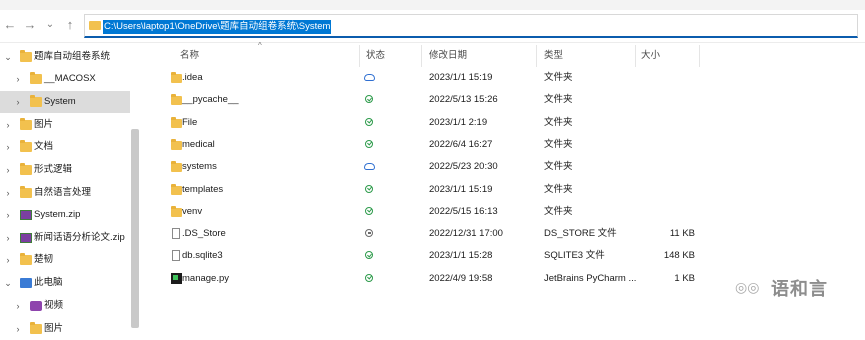  What do you see at coordinates (30, 25) in the screenshot?
I see `forward-button: →` at bounding box center [30, 25].